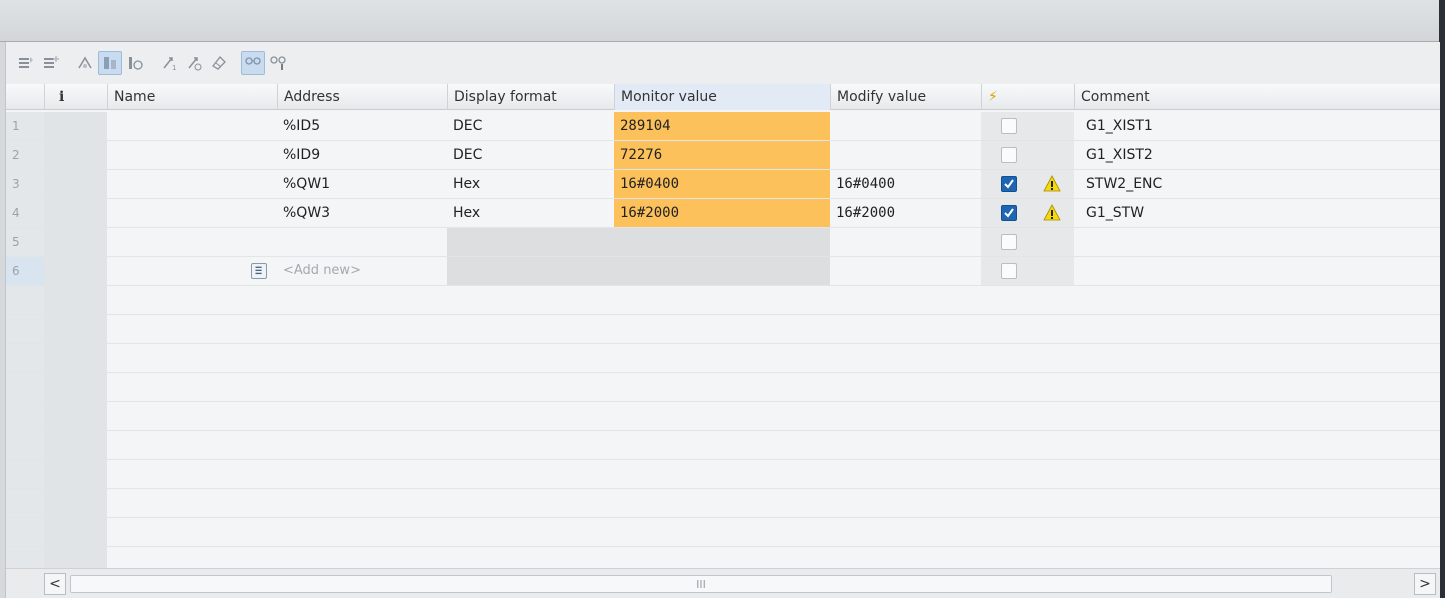 Image resolution: width=1445 pixels, height=598 pixels. What do you see at coordinates (25, 126) in the screenshot?
I see `row-number: 1` at bounding box center [25, 126].